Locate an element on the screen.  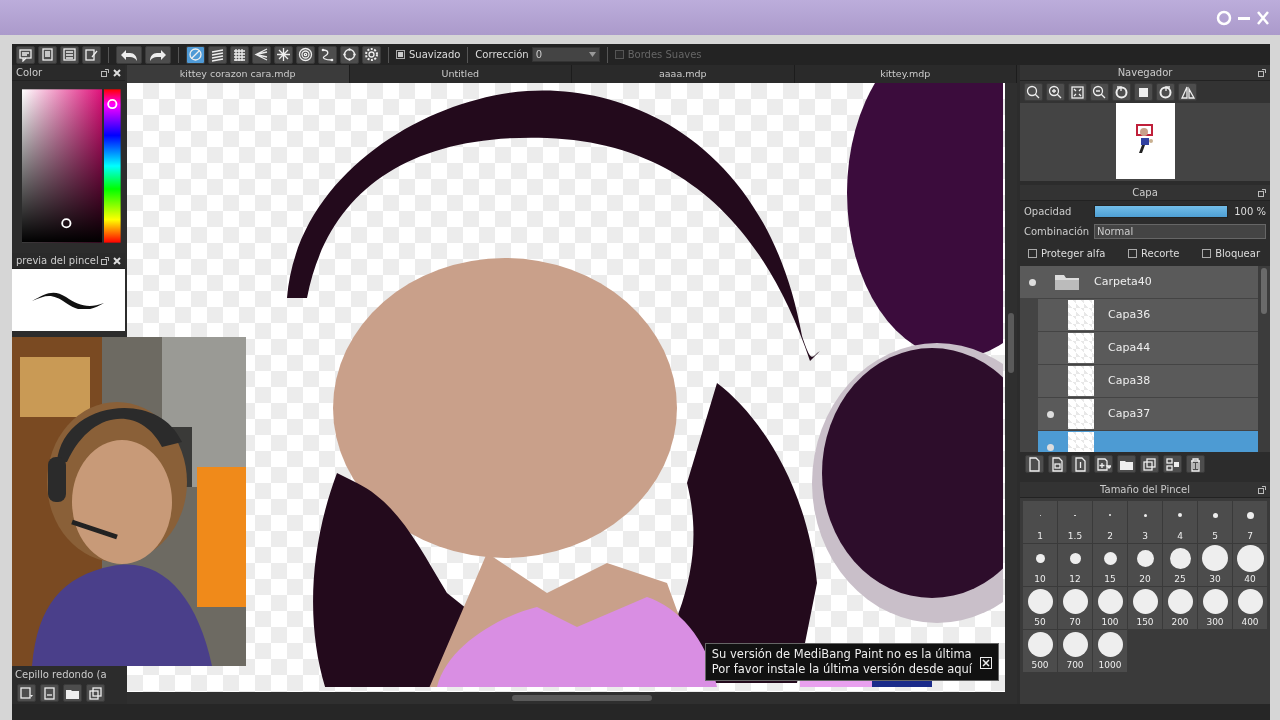
rotate-right-button is located at coordinates (1165, 92).